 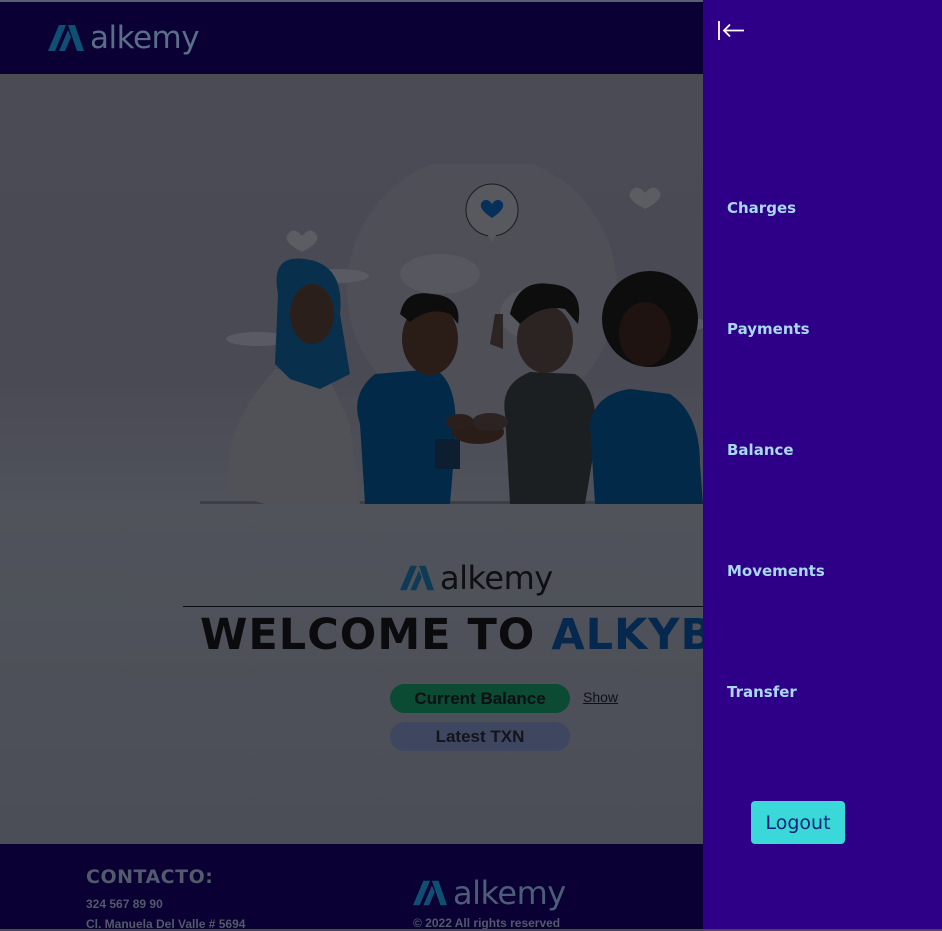 I want to click on sidebar-item-charges: Charges, so click(x=761, y=208).